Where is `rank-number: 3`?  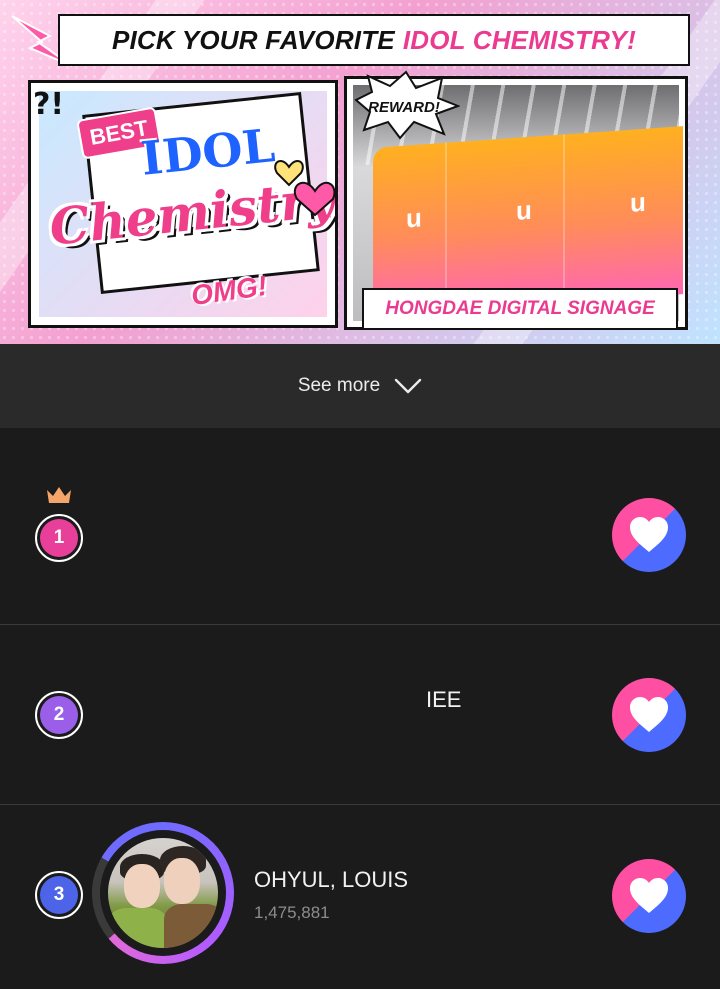 rank-number: 3 is located at coordinates (59, 895).